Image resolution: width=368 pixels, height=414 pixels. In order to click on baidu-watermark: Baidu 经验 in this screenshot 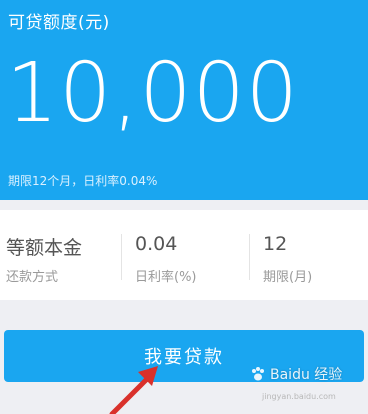, I will do `click(296, 374)`.